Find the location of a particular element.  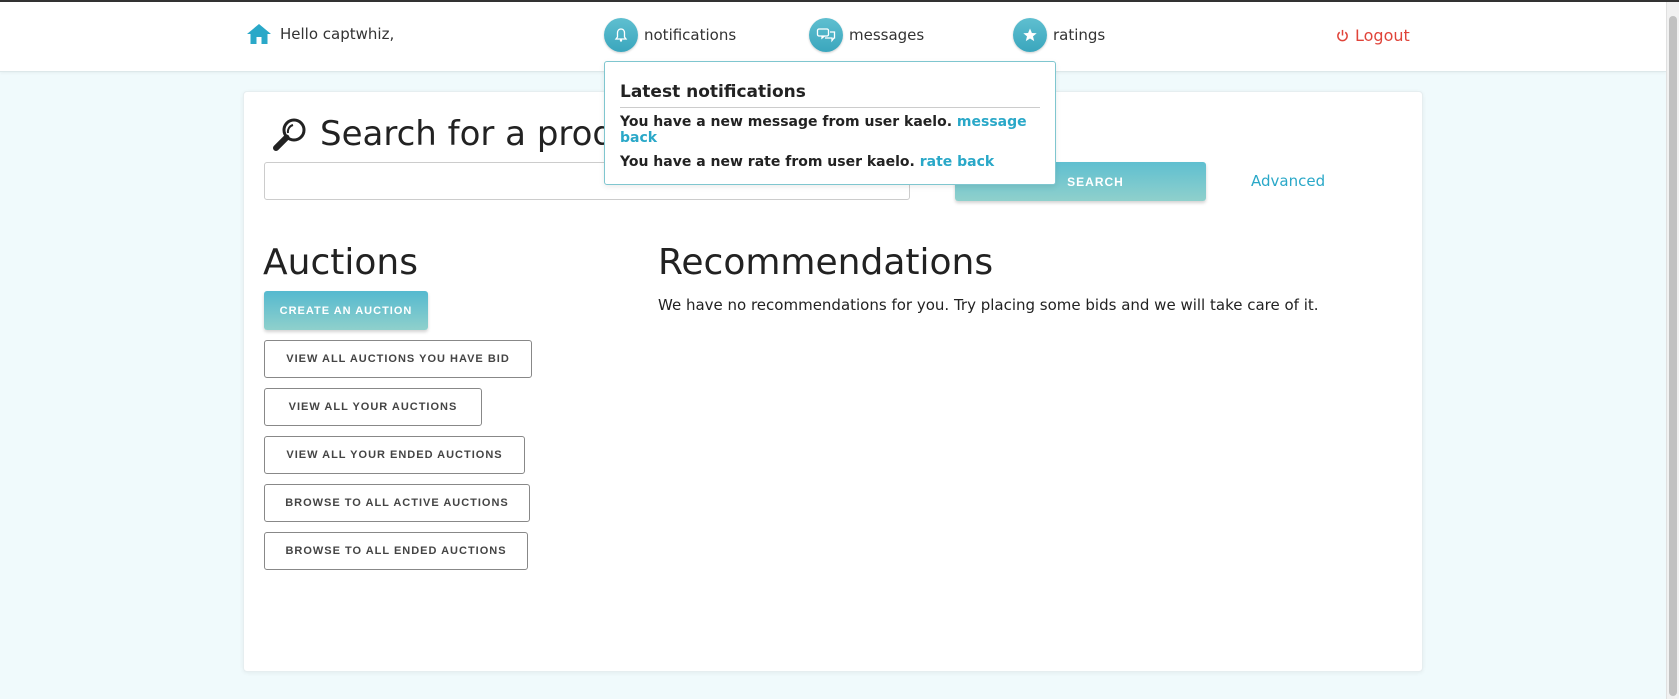

scrollbar-thumb is located at coordinates (1673, 356).